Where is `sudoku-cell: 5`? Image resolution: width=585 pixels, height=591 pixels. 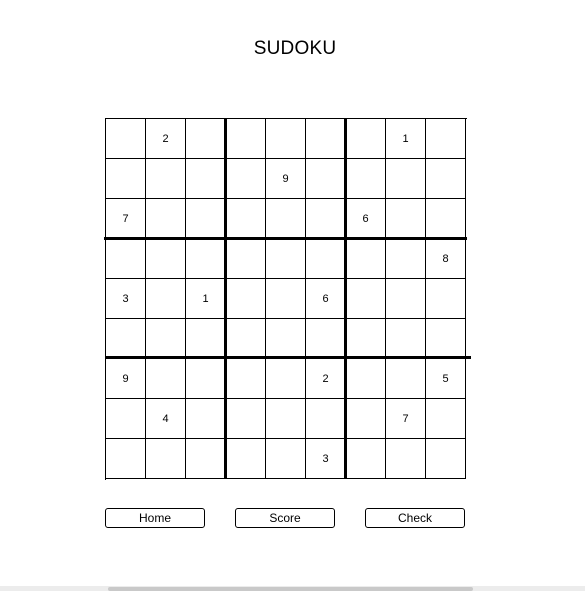 sudoku-cell: 5 is located at coordinates (446, 379).